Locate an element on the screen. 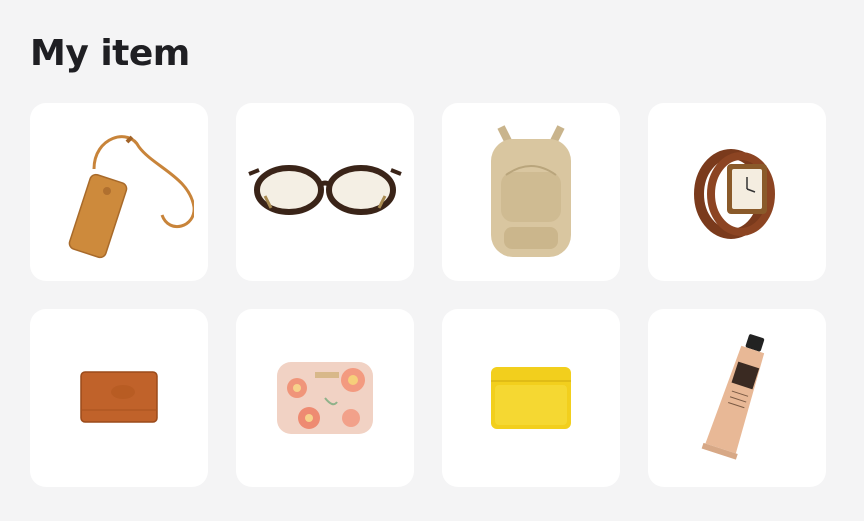 This screenshot has height=521, width=864. item-card-wristwatch is located at coordinates (737, 192).